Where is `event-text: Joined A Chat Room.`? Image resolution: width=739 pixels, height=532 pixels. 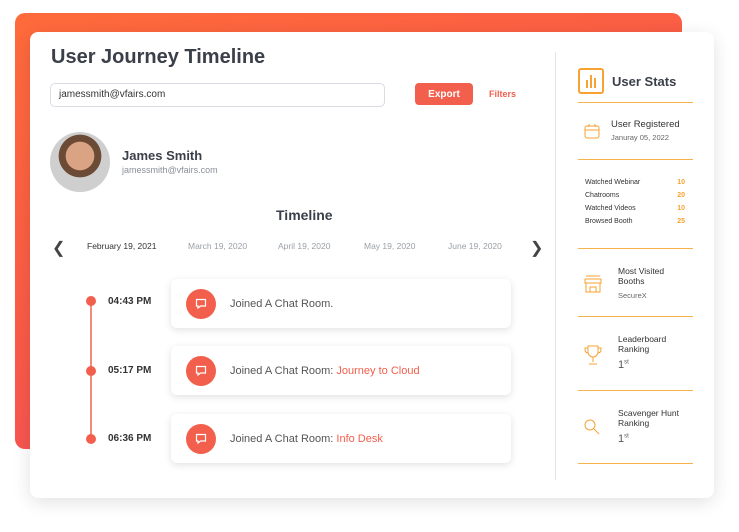
event-text: Joined A Chat Room. is located at coordinates (282, 303).